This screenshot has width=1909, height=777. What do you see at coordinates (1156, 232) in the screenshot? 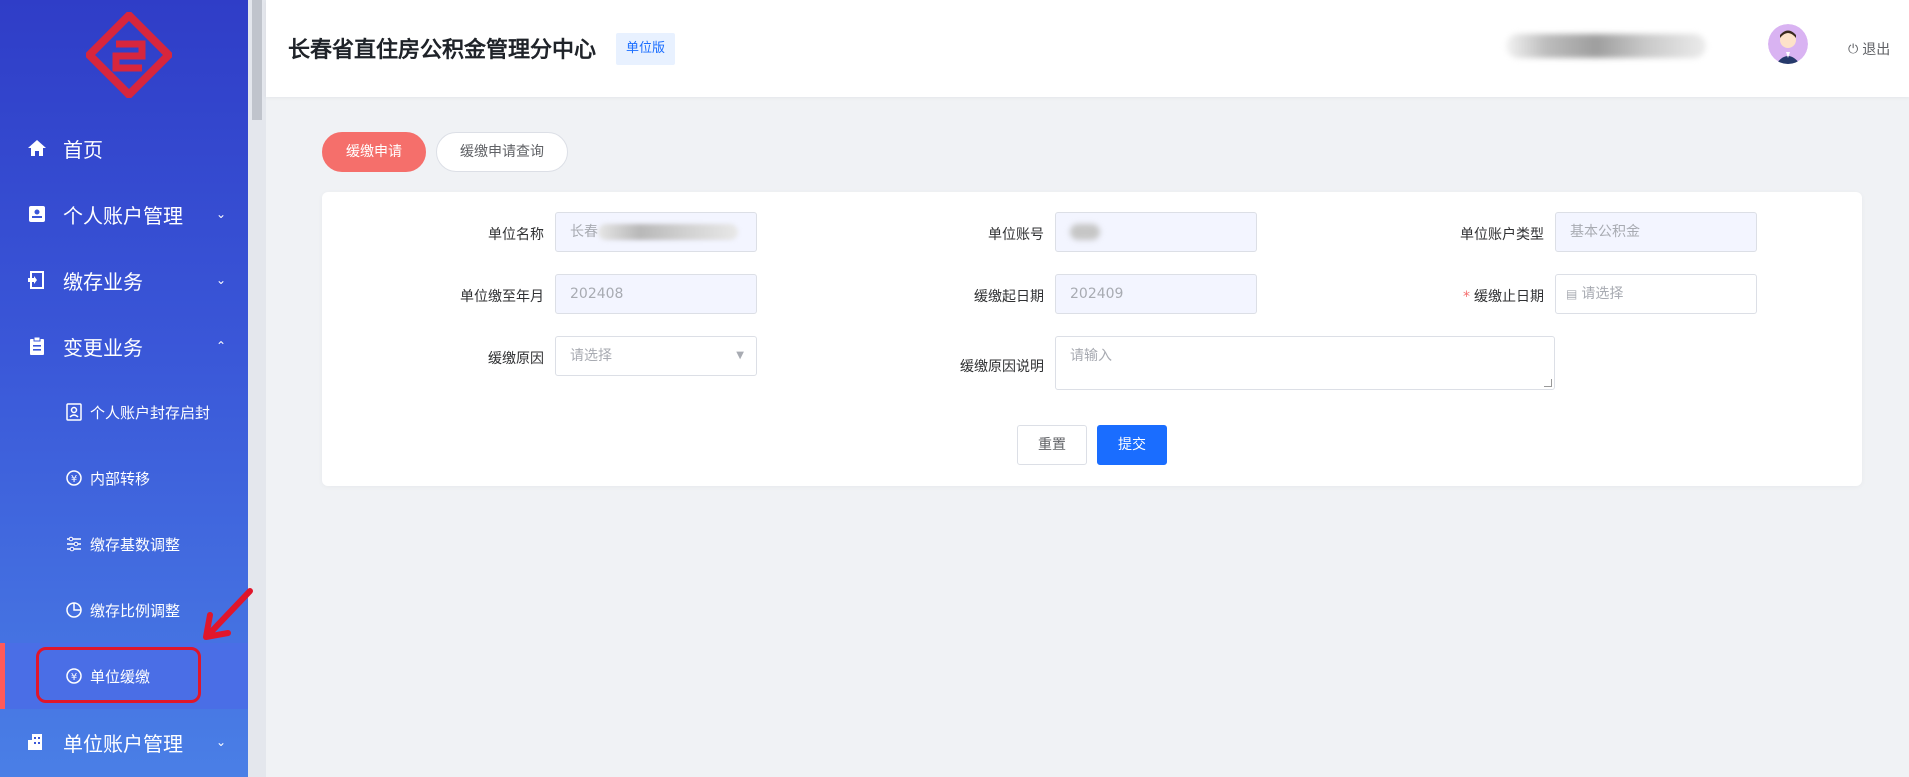
I see `unit-account-field` at bounding box center [1156, 232].